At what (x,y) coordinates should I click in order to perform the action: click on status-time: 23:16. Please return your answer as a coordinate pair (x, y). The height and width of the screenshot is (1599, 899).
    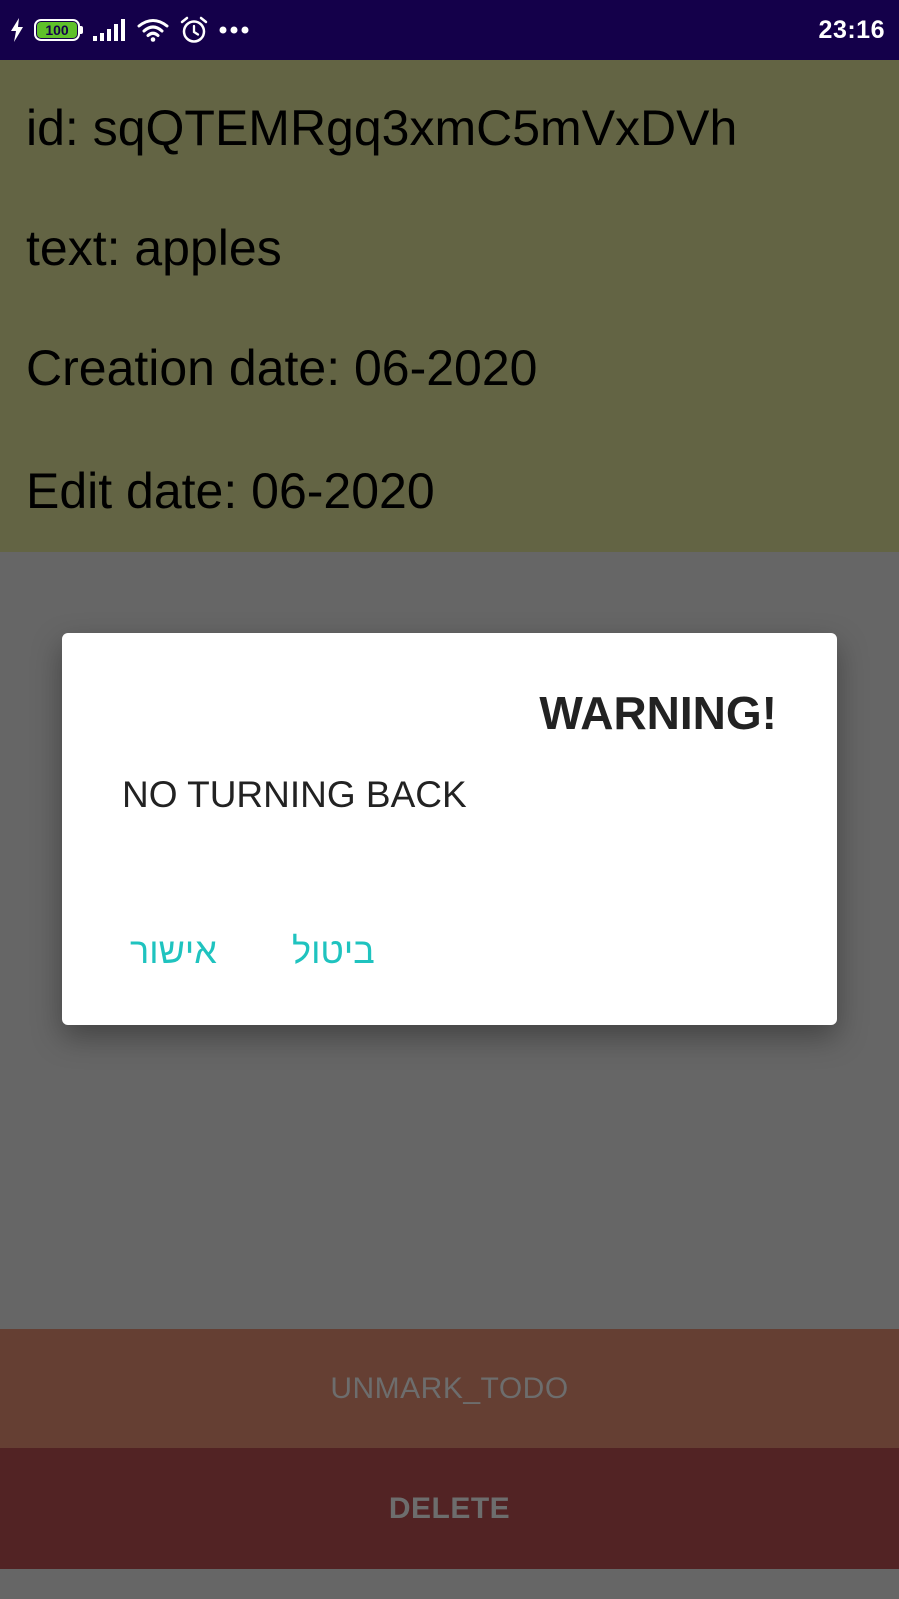
    Looking at the image, I should click on (851, 29).